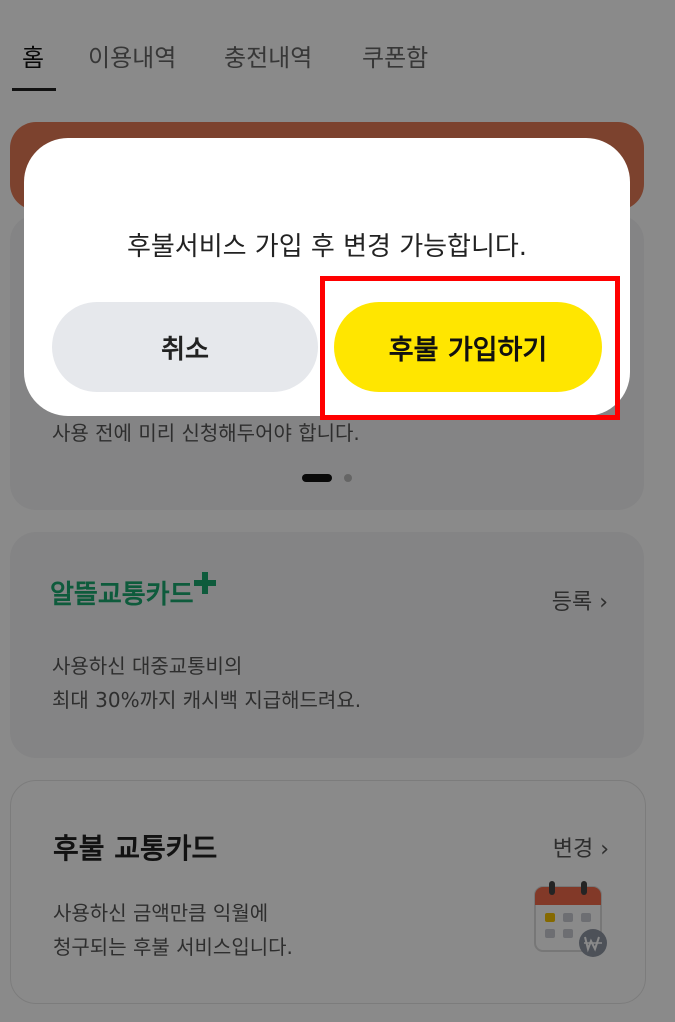 Image resolution: width=675 pixels, height=1022 pixels. What do you see at coordinates (327, 247) in the screenshot?
I see `dialog-message: 후불서비스 가입 후 변경 가능합니다.` at bounding box center [327, 247].